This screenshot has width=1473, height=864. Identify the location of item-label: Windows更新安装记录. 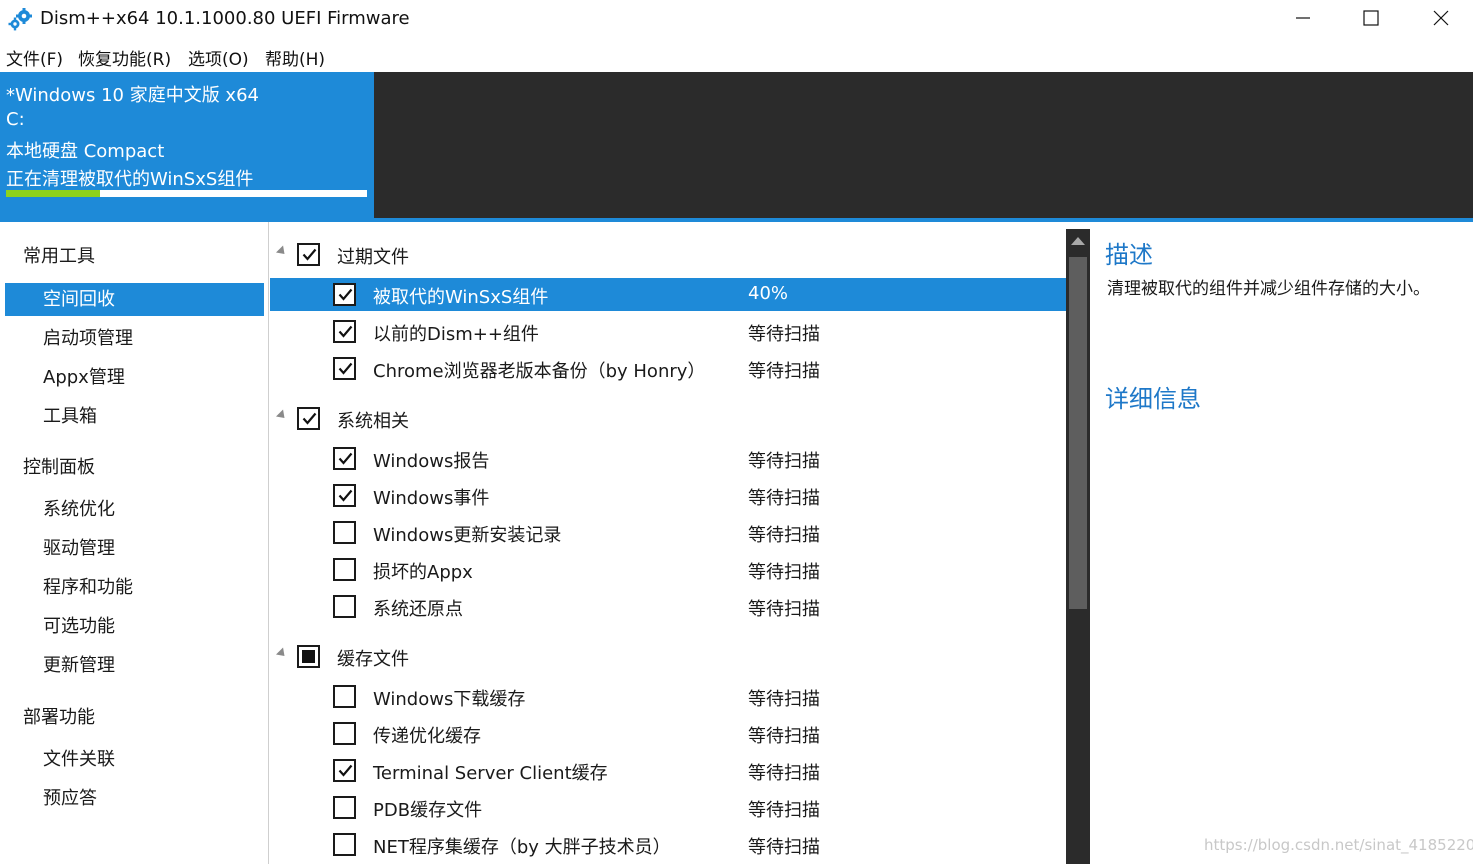
(467, 535).